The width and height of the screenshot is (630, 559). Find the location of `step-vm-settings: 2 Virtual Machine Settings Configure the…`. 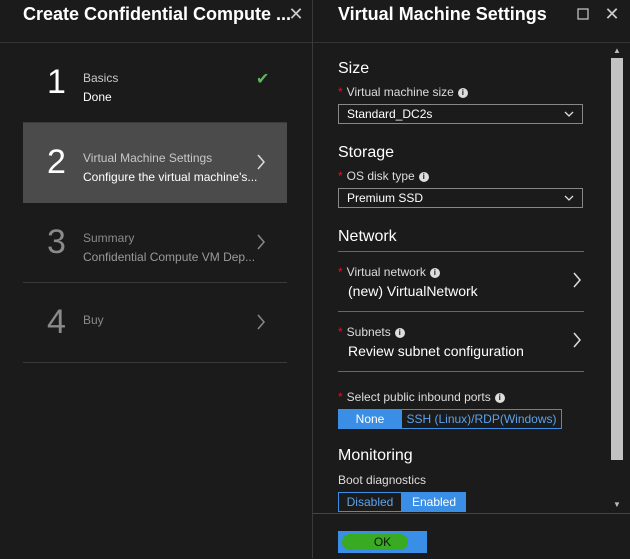

step-vm-settings: 2 Virtual Machine Settings Configure the… is located at coordinates (155, 163).